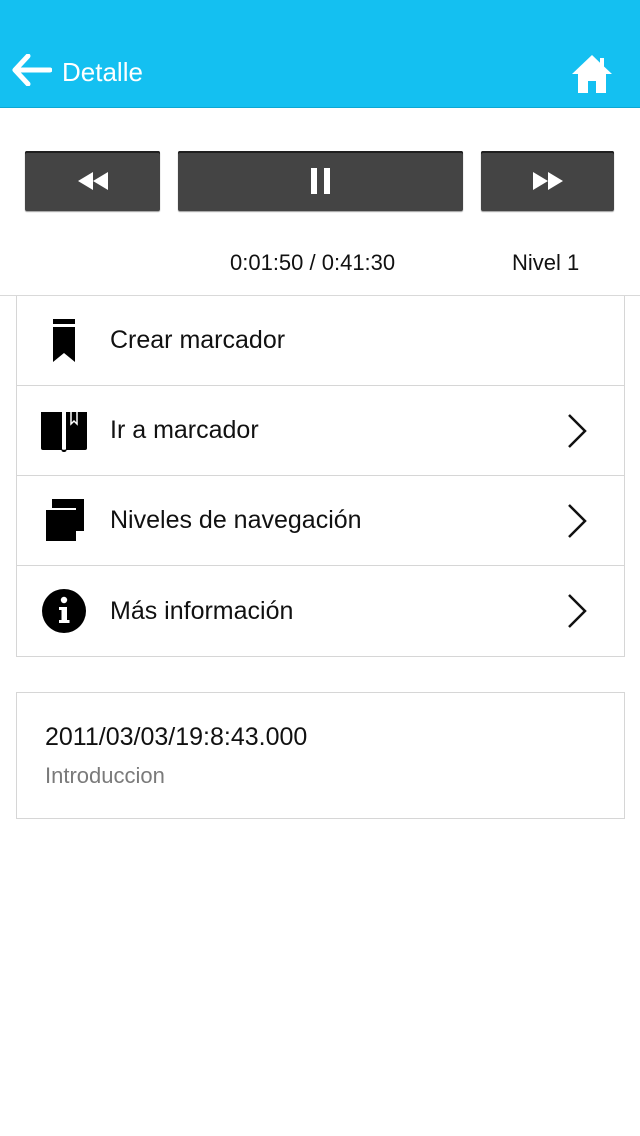 The image size is (640, 1136). Describe the element at coordinates (592, 74) in the screenshot. I see `home-button` at that location.